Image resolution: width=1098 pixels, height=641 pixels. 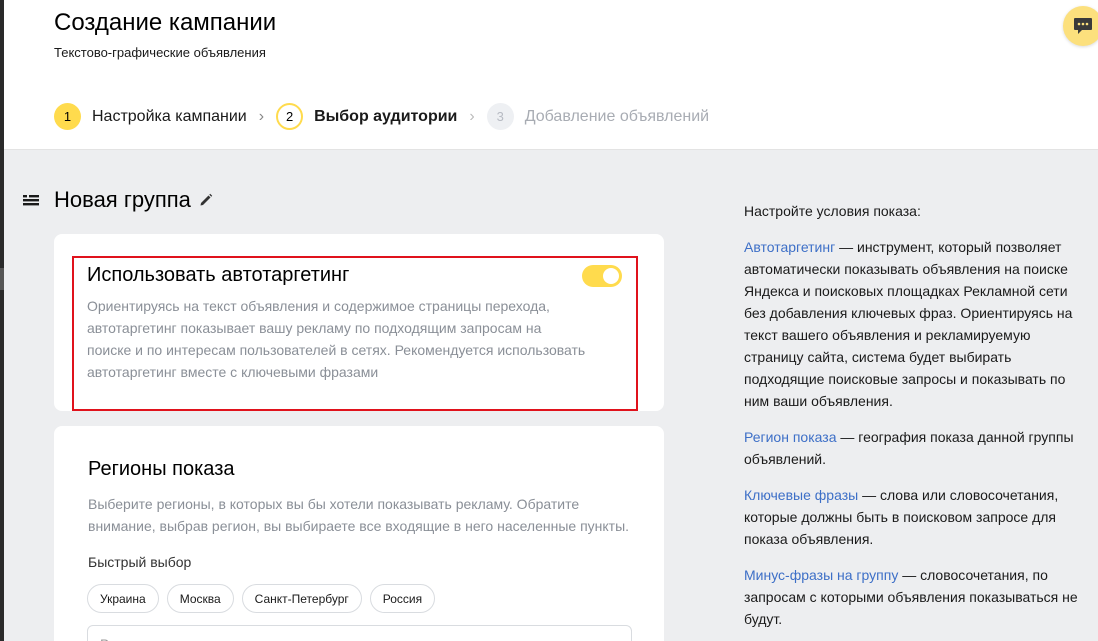 I want to click on step-2: 2 Выбор аудитории, so click(x=366, y=116).